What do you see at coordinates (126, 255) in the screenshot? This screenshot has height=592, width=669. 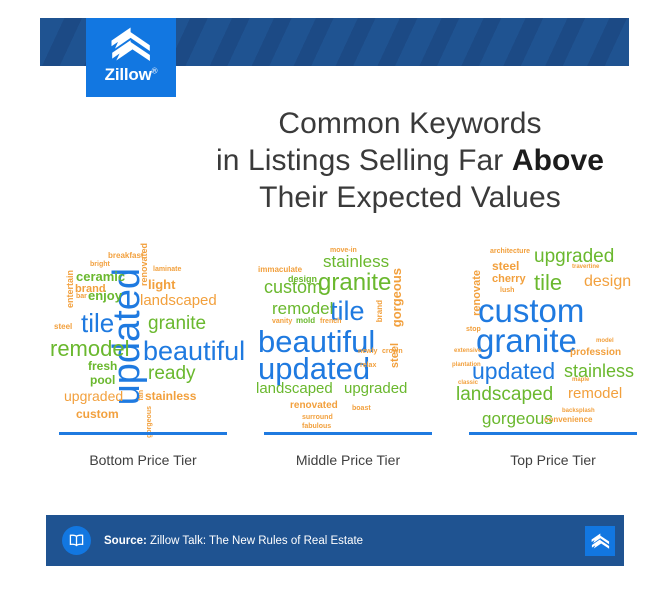 I see `wordcloud-word: breakfast` at bounding box center [126, 255].